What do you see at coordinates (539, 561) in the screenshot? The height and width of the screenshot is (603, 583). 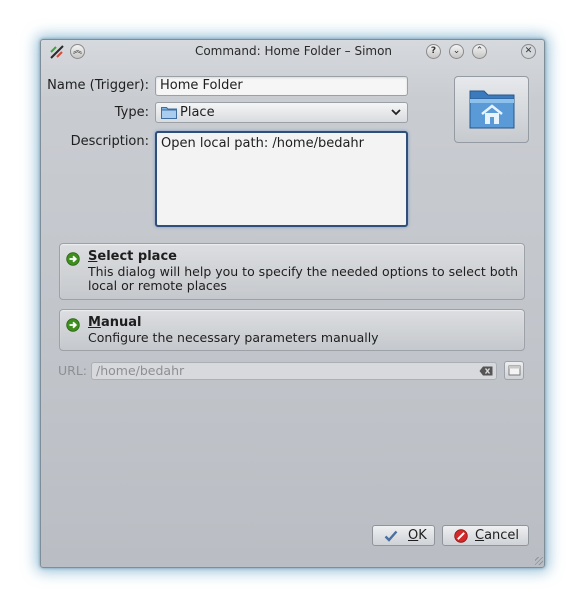 I see `resize-grip` at bounding box center [539, 561].